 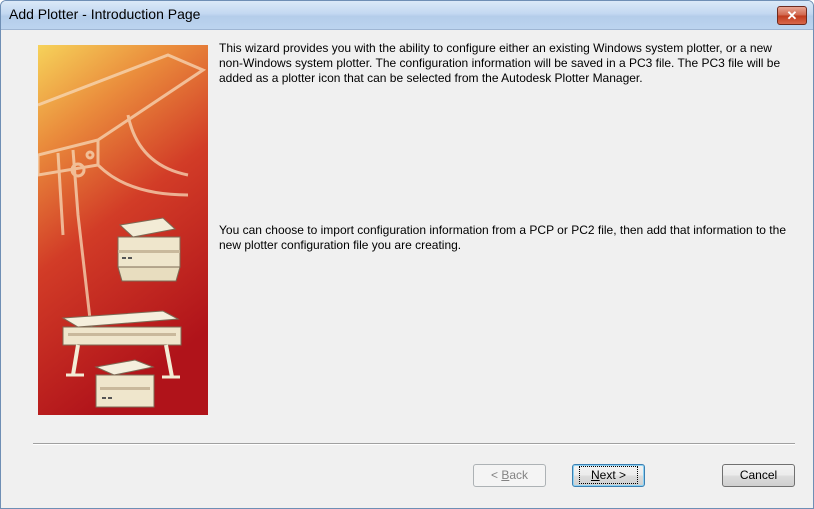 I want to click on close-icon: ✕, so click(x=792, y=15).